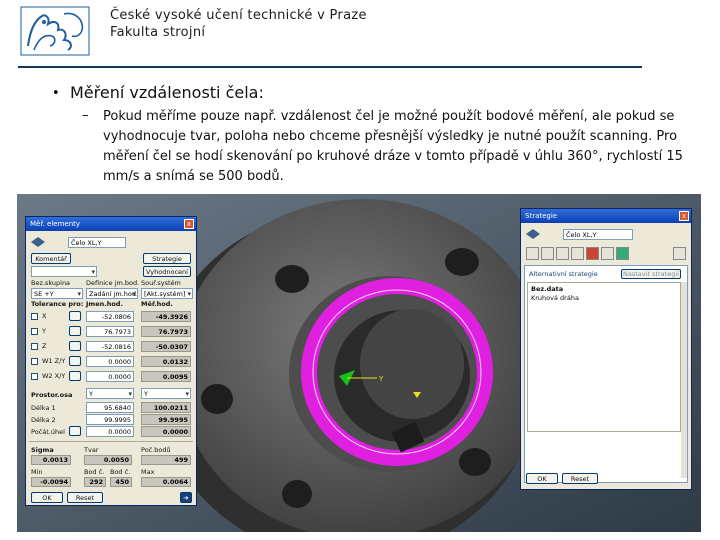 Image resolution: width=720 pixels, height=540 pixels. What do you see at coordinates (547, 253) in the screenshot?
I see `toolbar-copy-icon` at bounding box center [547, 253].